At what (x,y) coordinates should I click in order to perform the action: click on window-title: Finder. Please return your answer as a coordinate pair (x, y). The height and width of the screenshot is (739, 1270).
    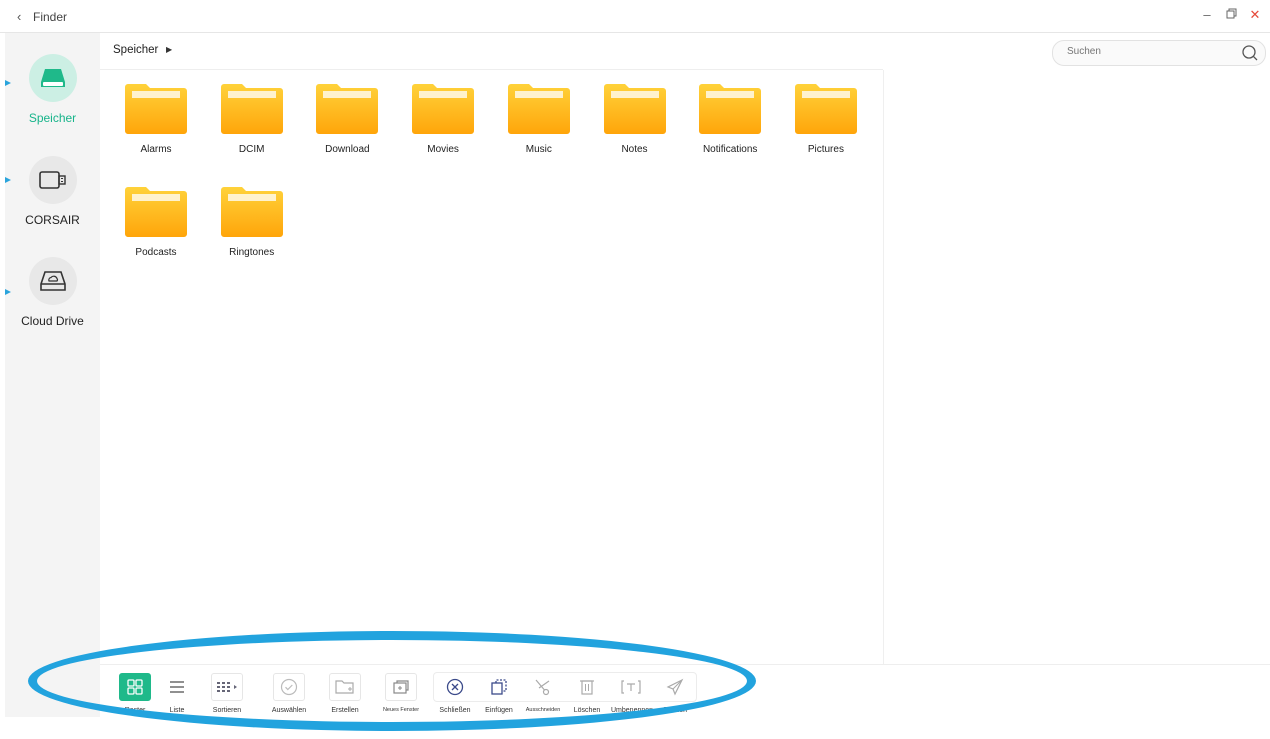
    Looking at the image, I should click on (50, 17).